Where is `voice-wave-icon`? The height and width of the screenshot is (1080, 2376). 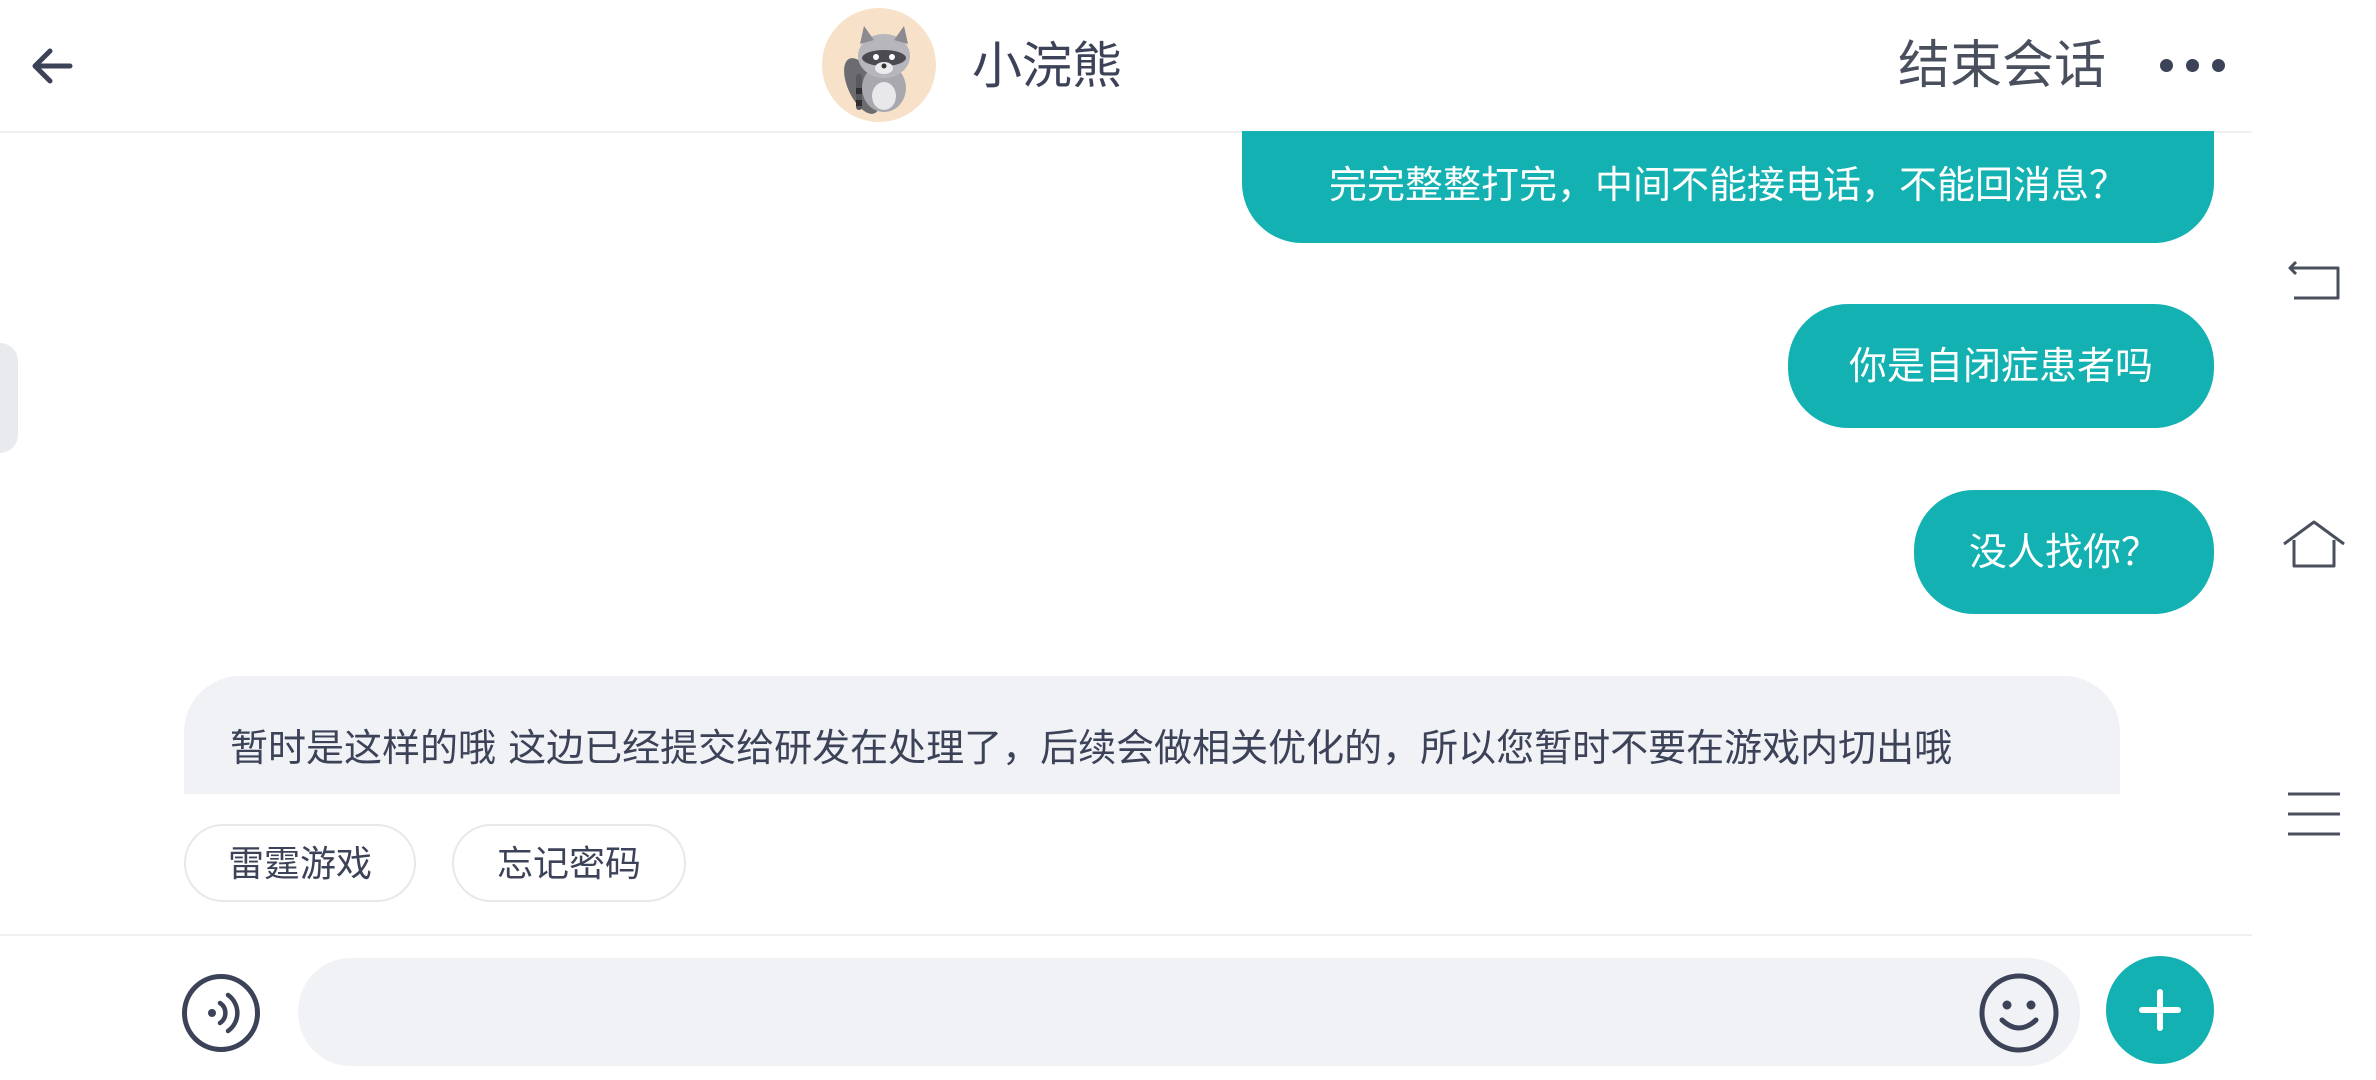
voice-wave-icon is located at coordinates (224, 1013).